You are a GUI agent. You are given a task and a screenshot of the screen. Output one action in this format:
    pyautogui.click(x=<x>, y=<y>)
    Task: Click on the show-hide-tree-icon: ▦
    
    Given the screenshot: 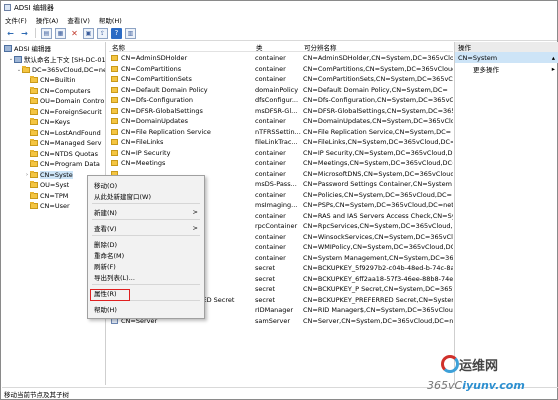 What is the action you would take?
    pyautogui.click(x=60, y=33)
    